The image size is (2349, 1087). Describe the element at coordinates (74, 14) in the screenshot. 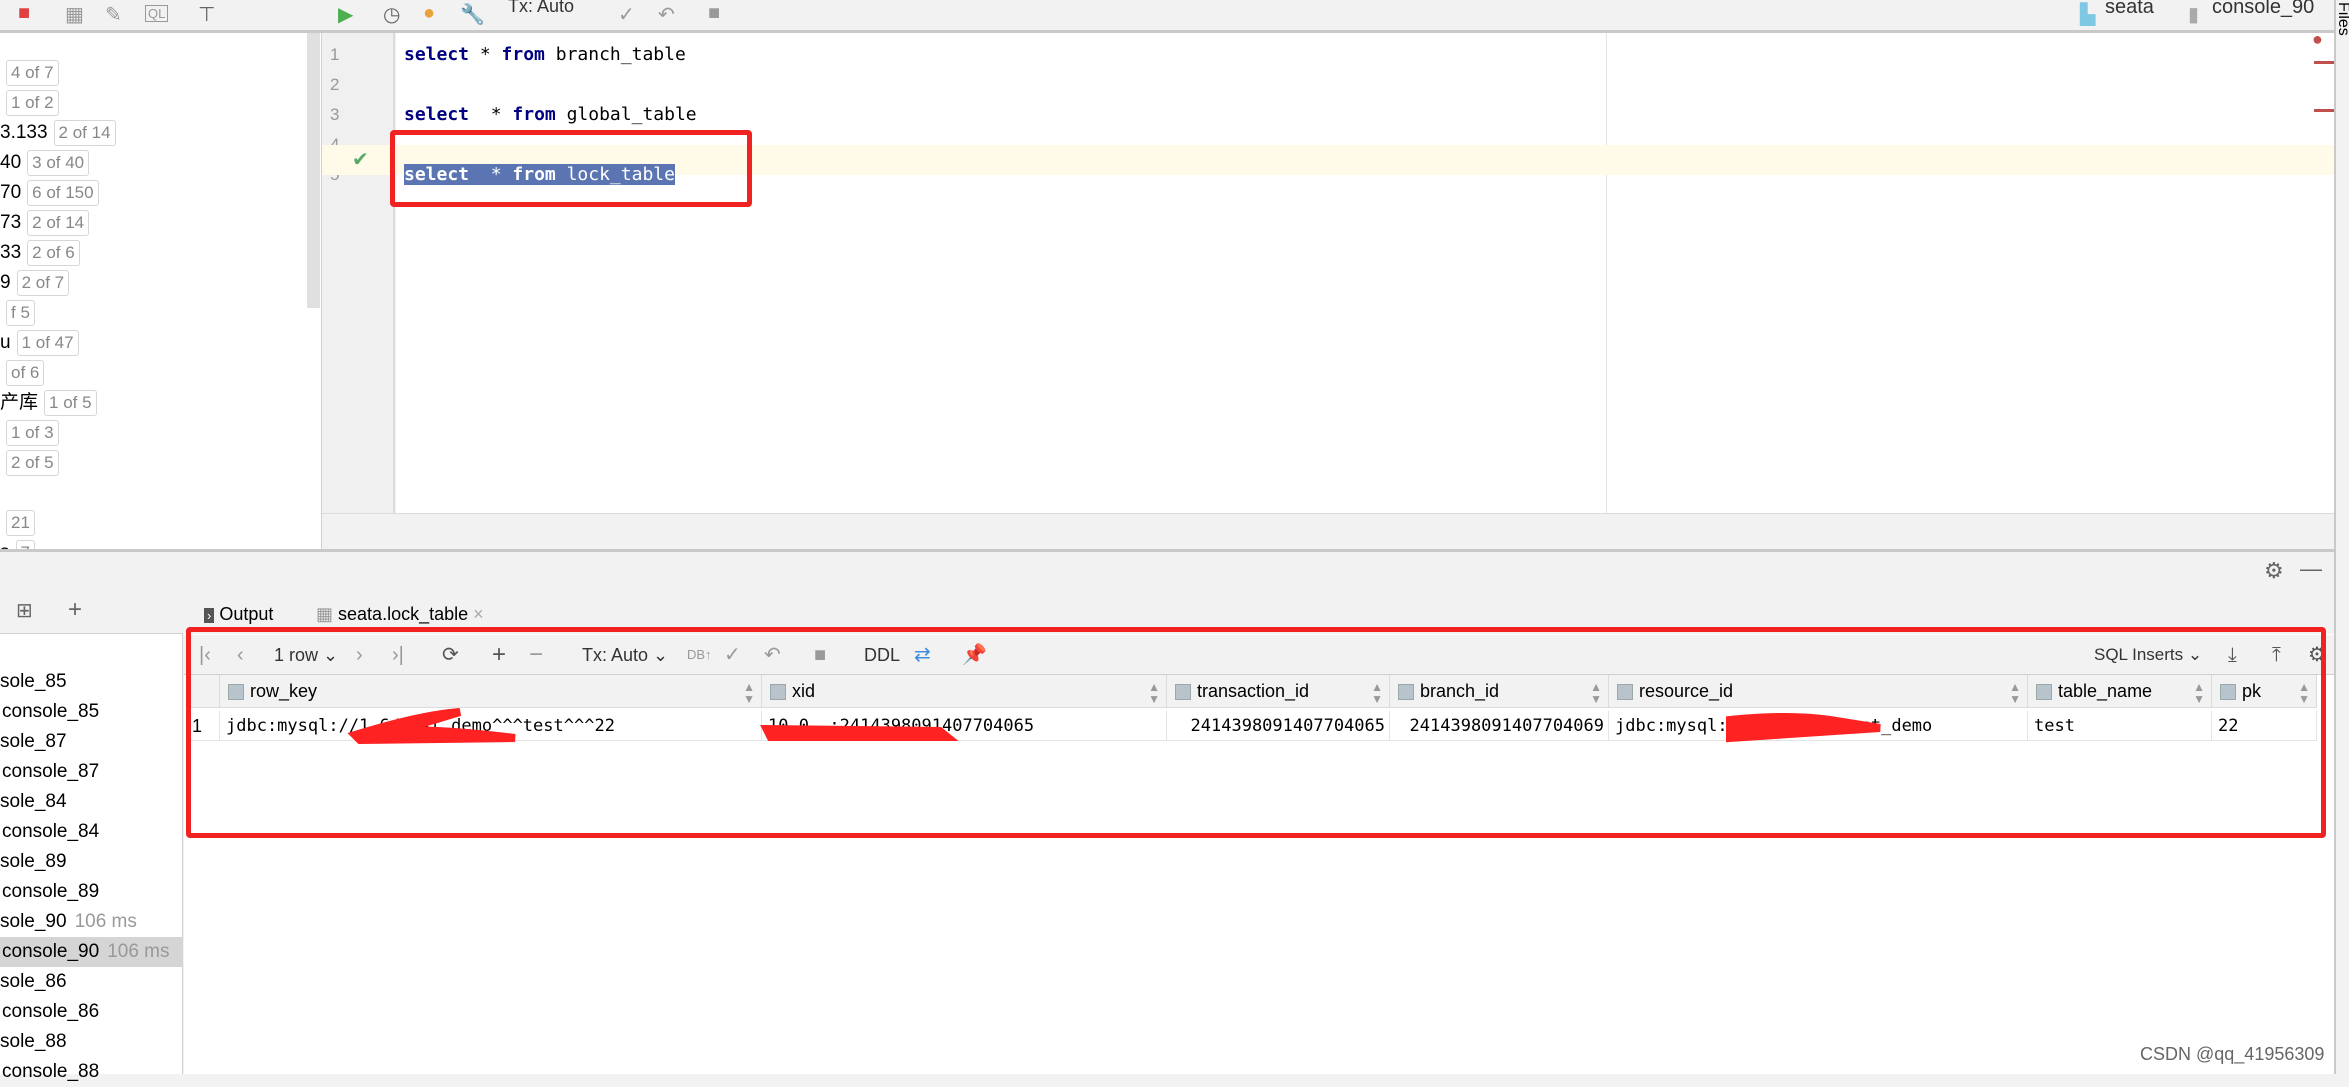

I see `table-icon: ▦` at that location.